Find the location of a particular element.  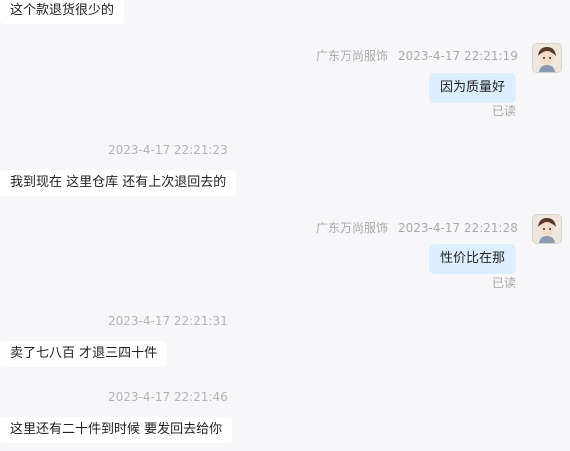

outgoing-message-2: 因为质量好 is located at coordinates (472, 88).